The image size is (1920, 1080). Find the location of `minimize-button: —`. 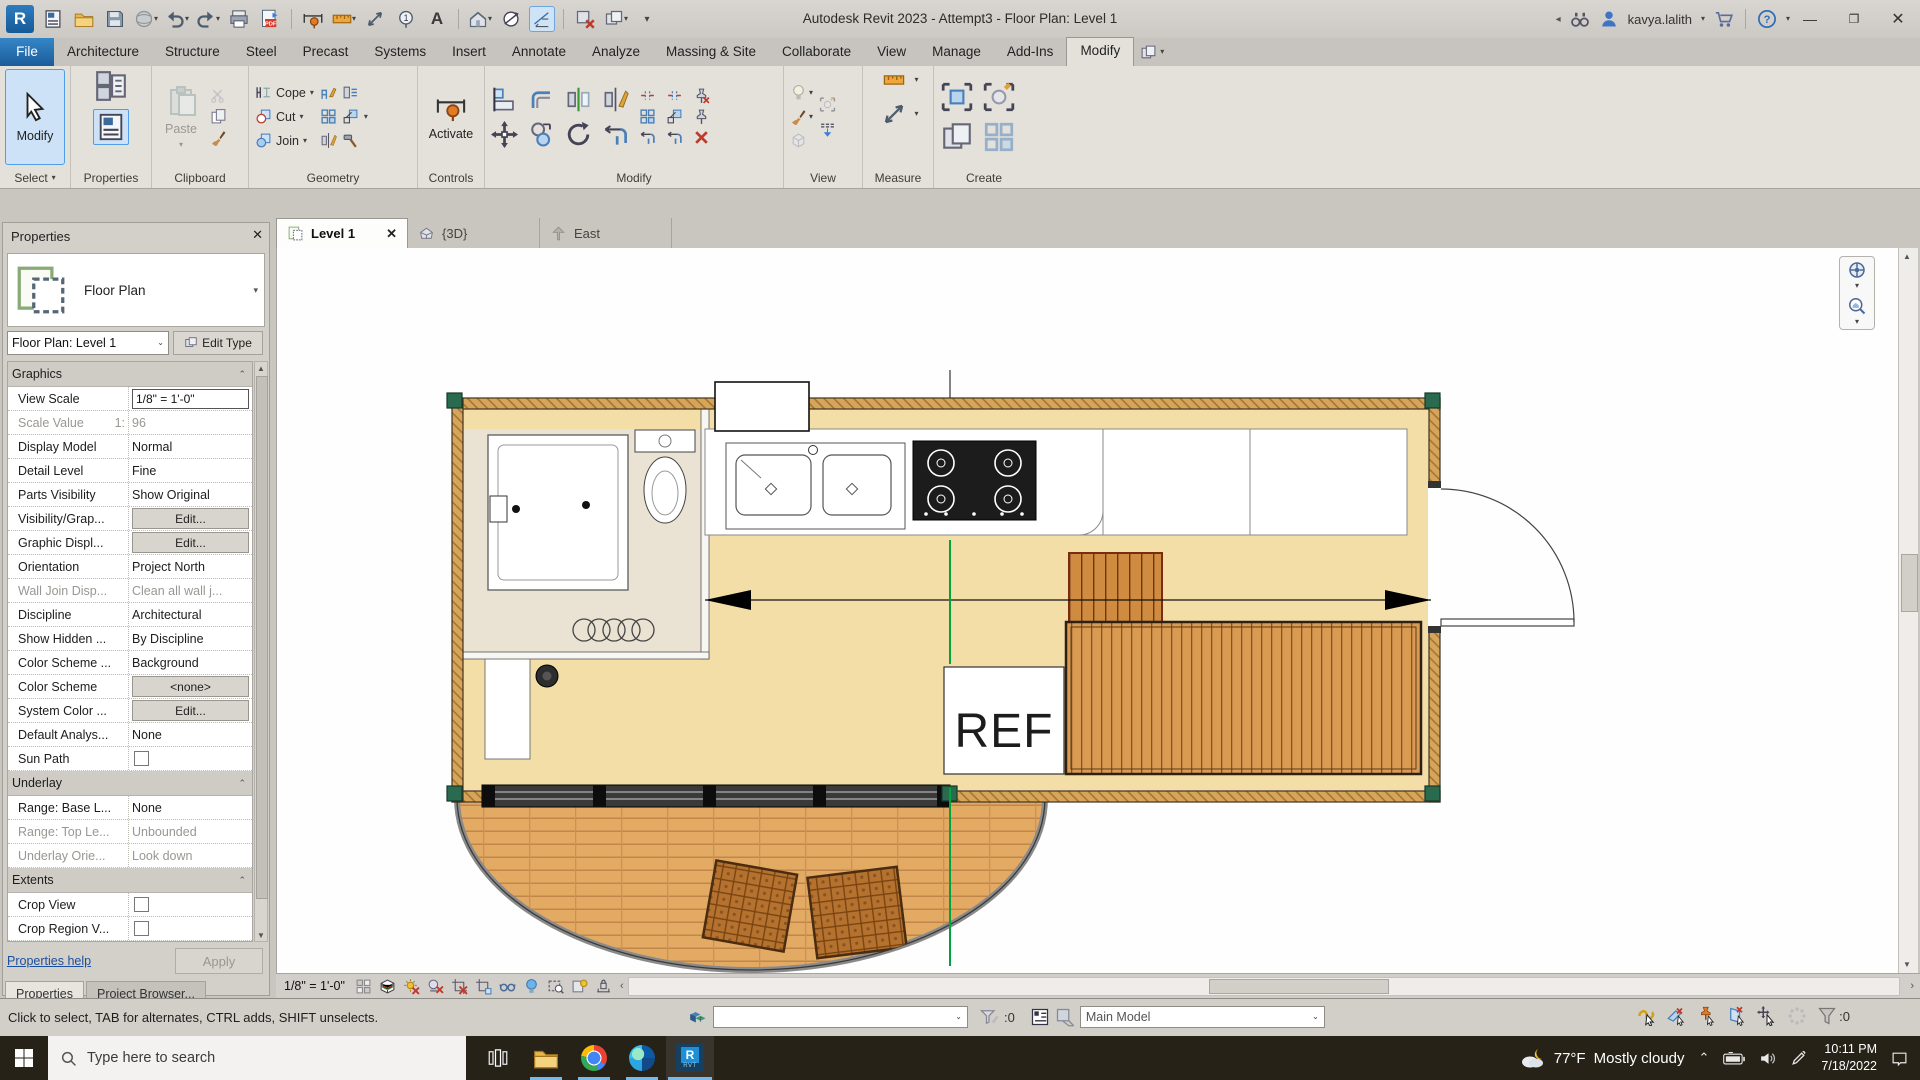

minimize-button: — is located at coordinates (1810, 19).